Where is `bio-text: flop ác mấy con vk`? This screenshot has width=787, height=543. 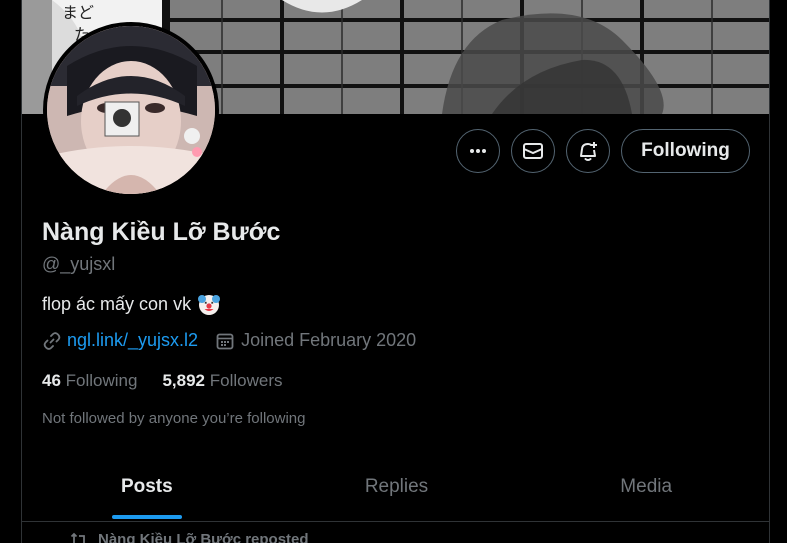
bio-text: flop ác mấy con vk is located at coordinates (117, 303).